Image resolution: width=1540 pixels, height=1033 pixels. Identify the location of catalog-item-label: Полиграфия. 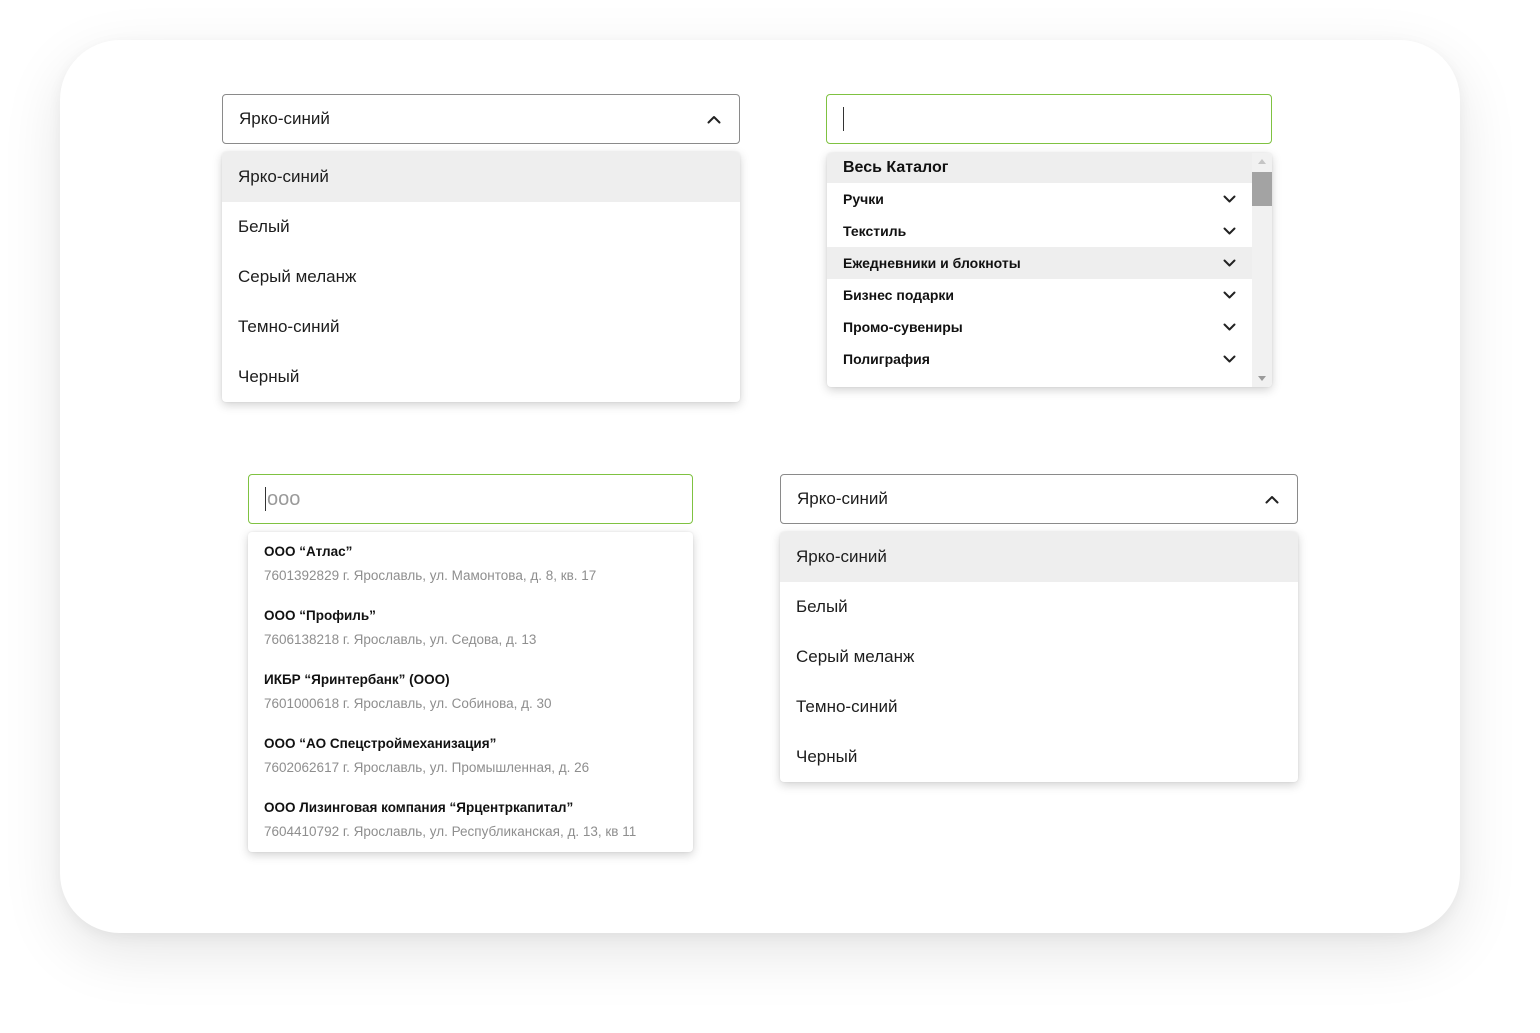
(886, 359).